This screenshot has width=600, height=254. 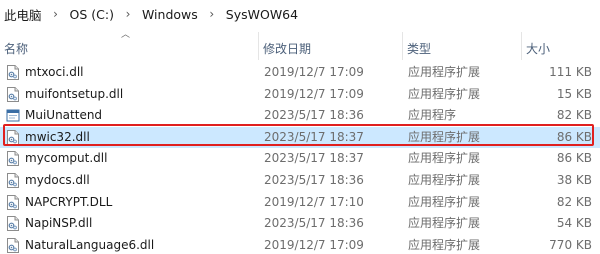 What do you see at coordinates (432, 115) in the screenshot?
I see `file-type: 应用程序` at bounding box center [432, 115].